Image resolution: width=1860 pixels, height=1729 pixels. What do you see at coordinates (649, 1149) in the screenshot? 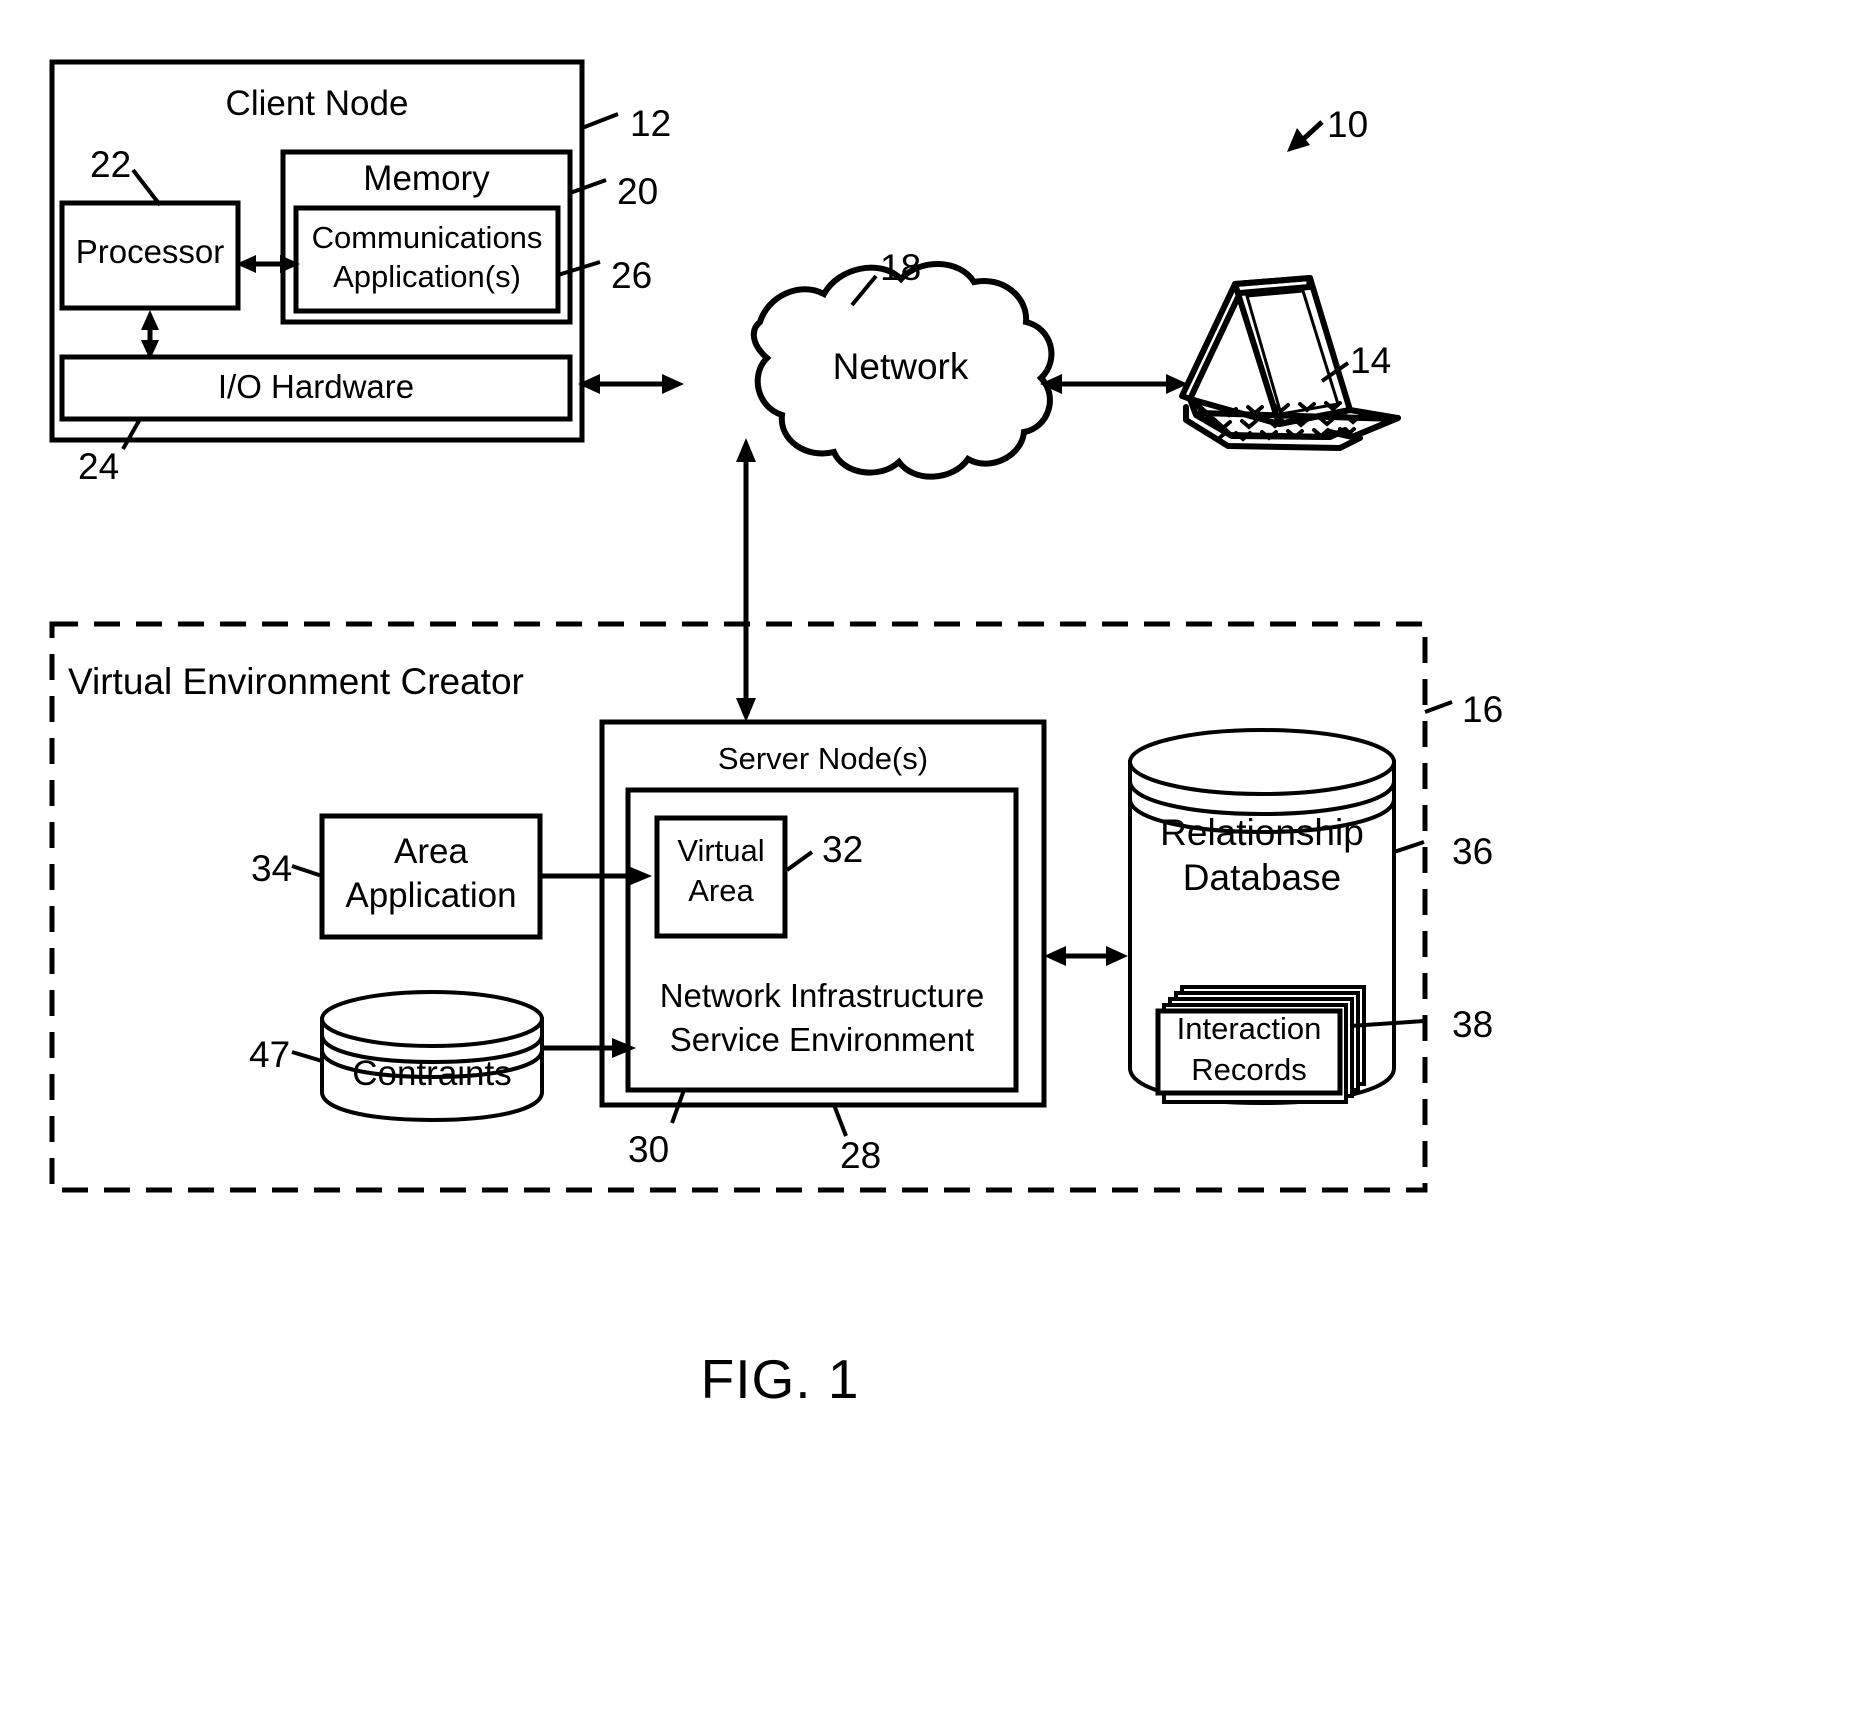
I see `ref-30: 30` at bounding box center [649, 1149].